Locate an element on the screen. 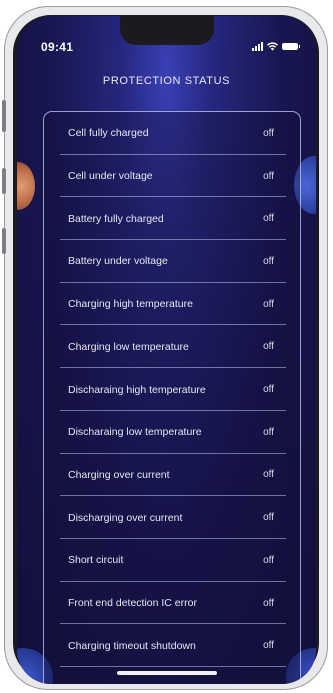 This screenshot has width=333, height=693. protection-label: Front end detection IC error is located at coordinates (132, 603).